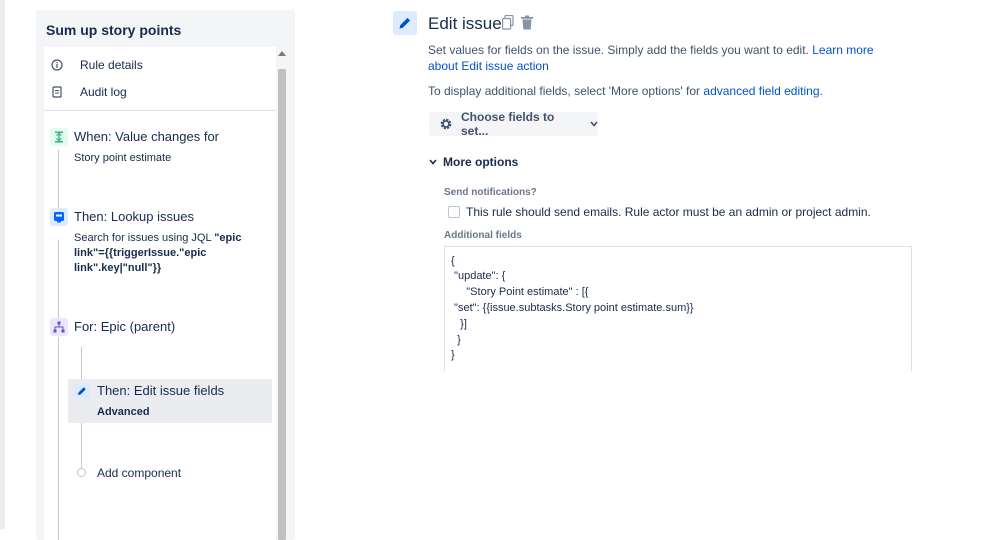  I want to click on rule-details-link: Rule details, so click(96, 65).